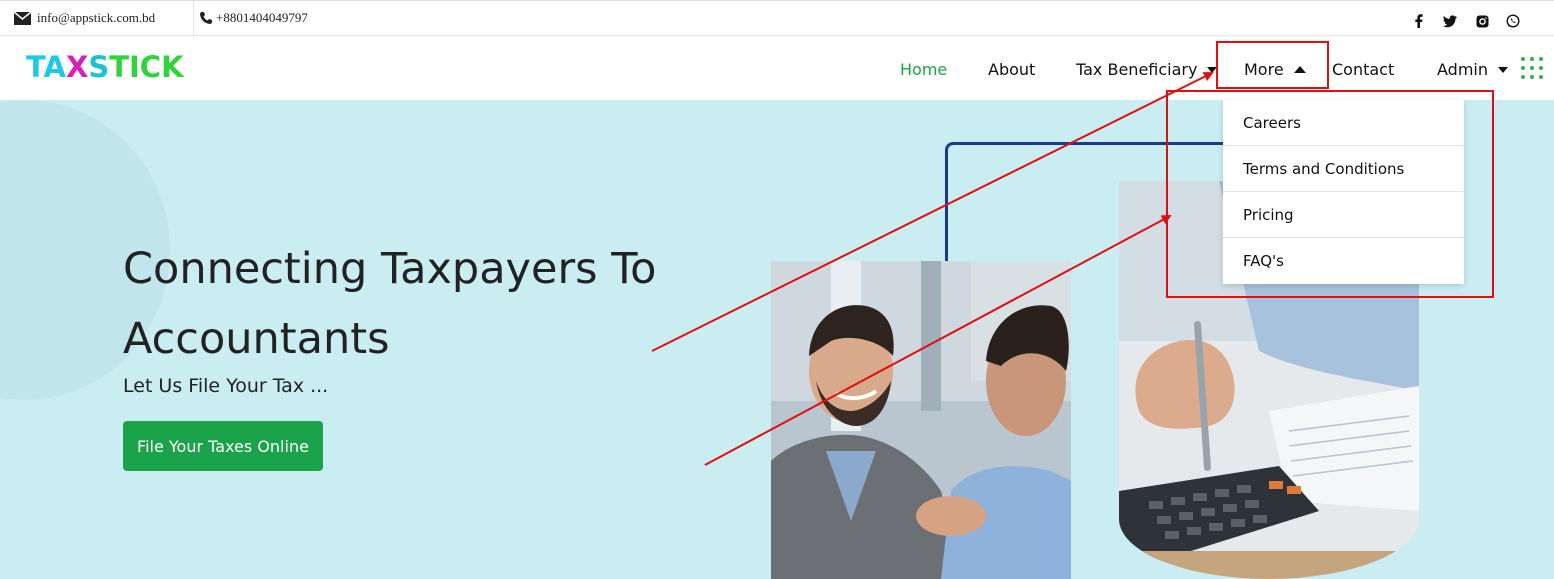 This screenshot has height=579, width=1554. What do you see at coordinates (777, 18) in the screenshot?
I see `top-contact-bar: info@appstick.com.bd +8801404049797` at bounding box center [777, 18].